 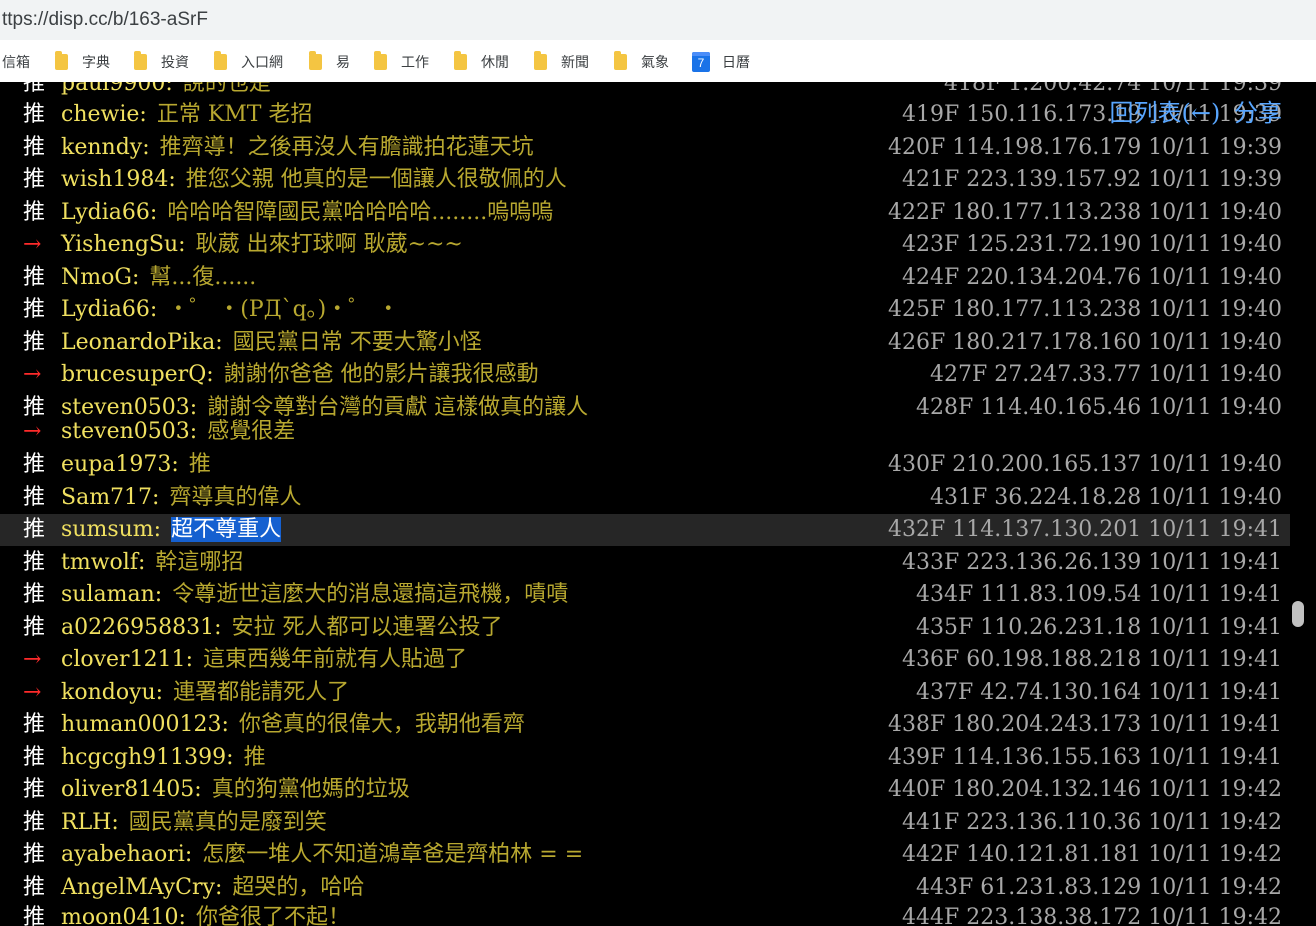 What do you see at coordinates (100, 114) in the screenshot?
I see `comment-user: chewie` at bounding box center [100, 114].